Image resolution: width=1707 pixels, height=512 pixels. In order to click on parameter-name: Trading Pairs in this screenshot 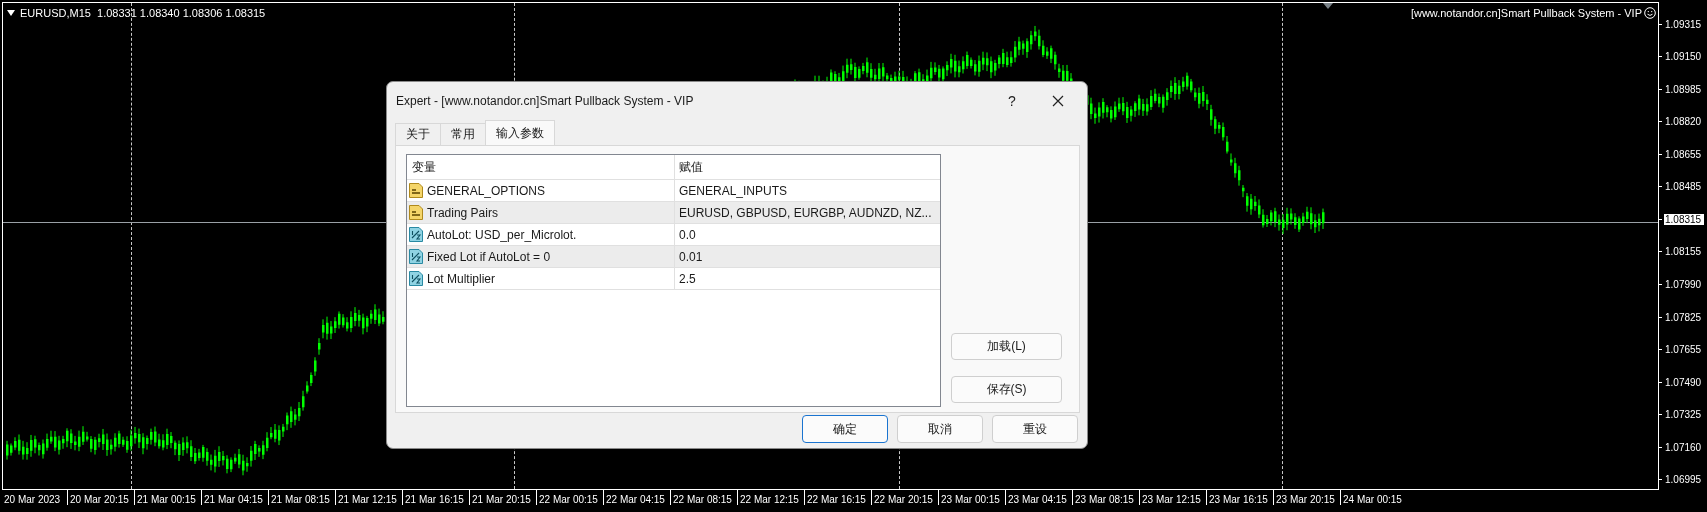, I will do `click(462, 212)`.